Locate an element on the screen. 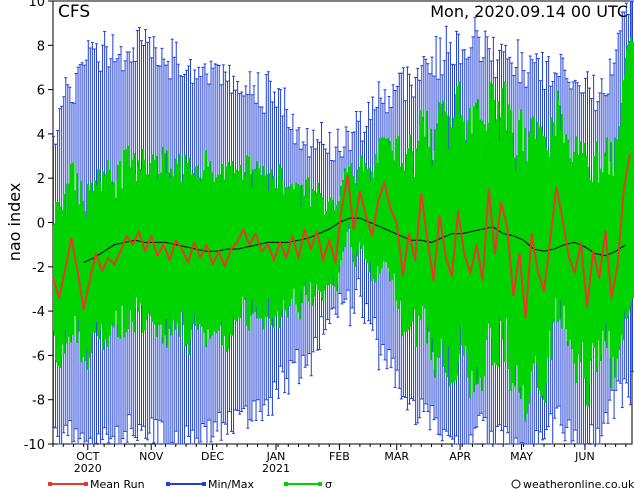  y-tick-label: 10 is located at coordinates (36, 5).